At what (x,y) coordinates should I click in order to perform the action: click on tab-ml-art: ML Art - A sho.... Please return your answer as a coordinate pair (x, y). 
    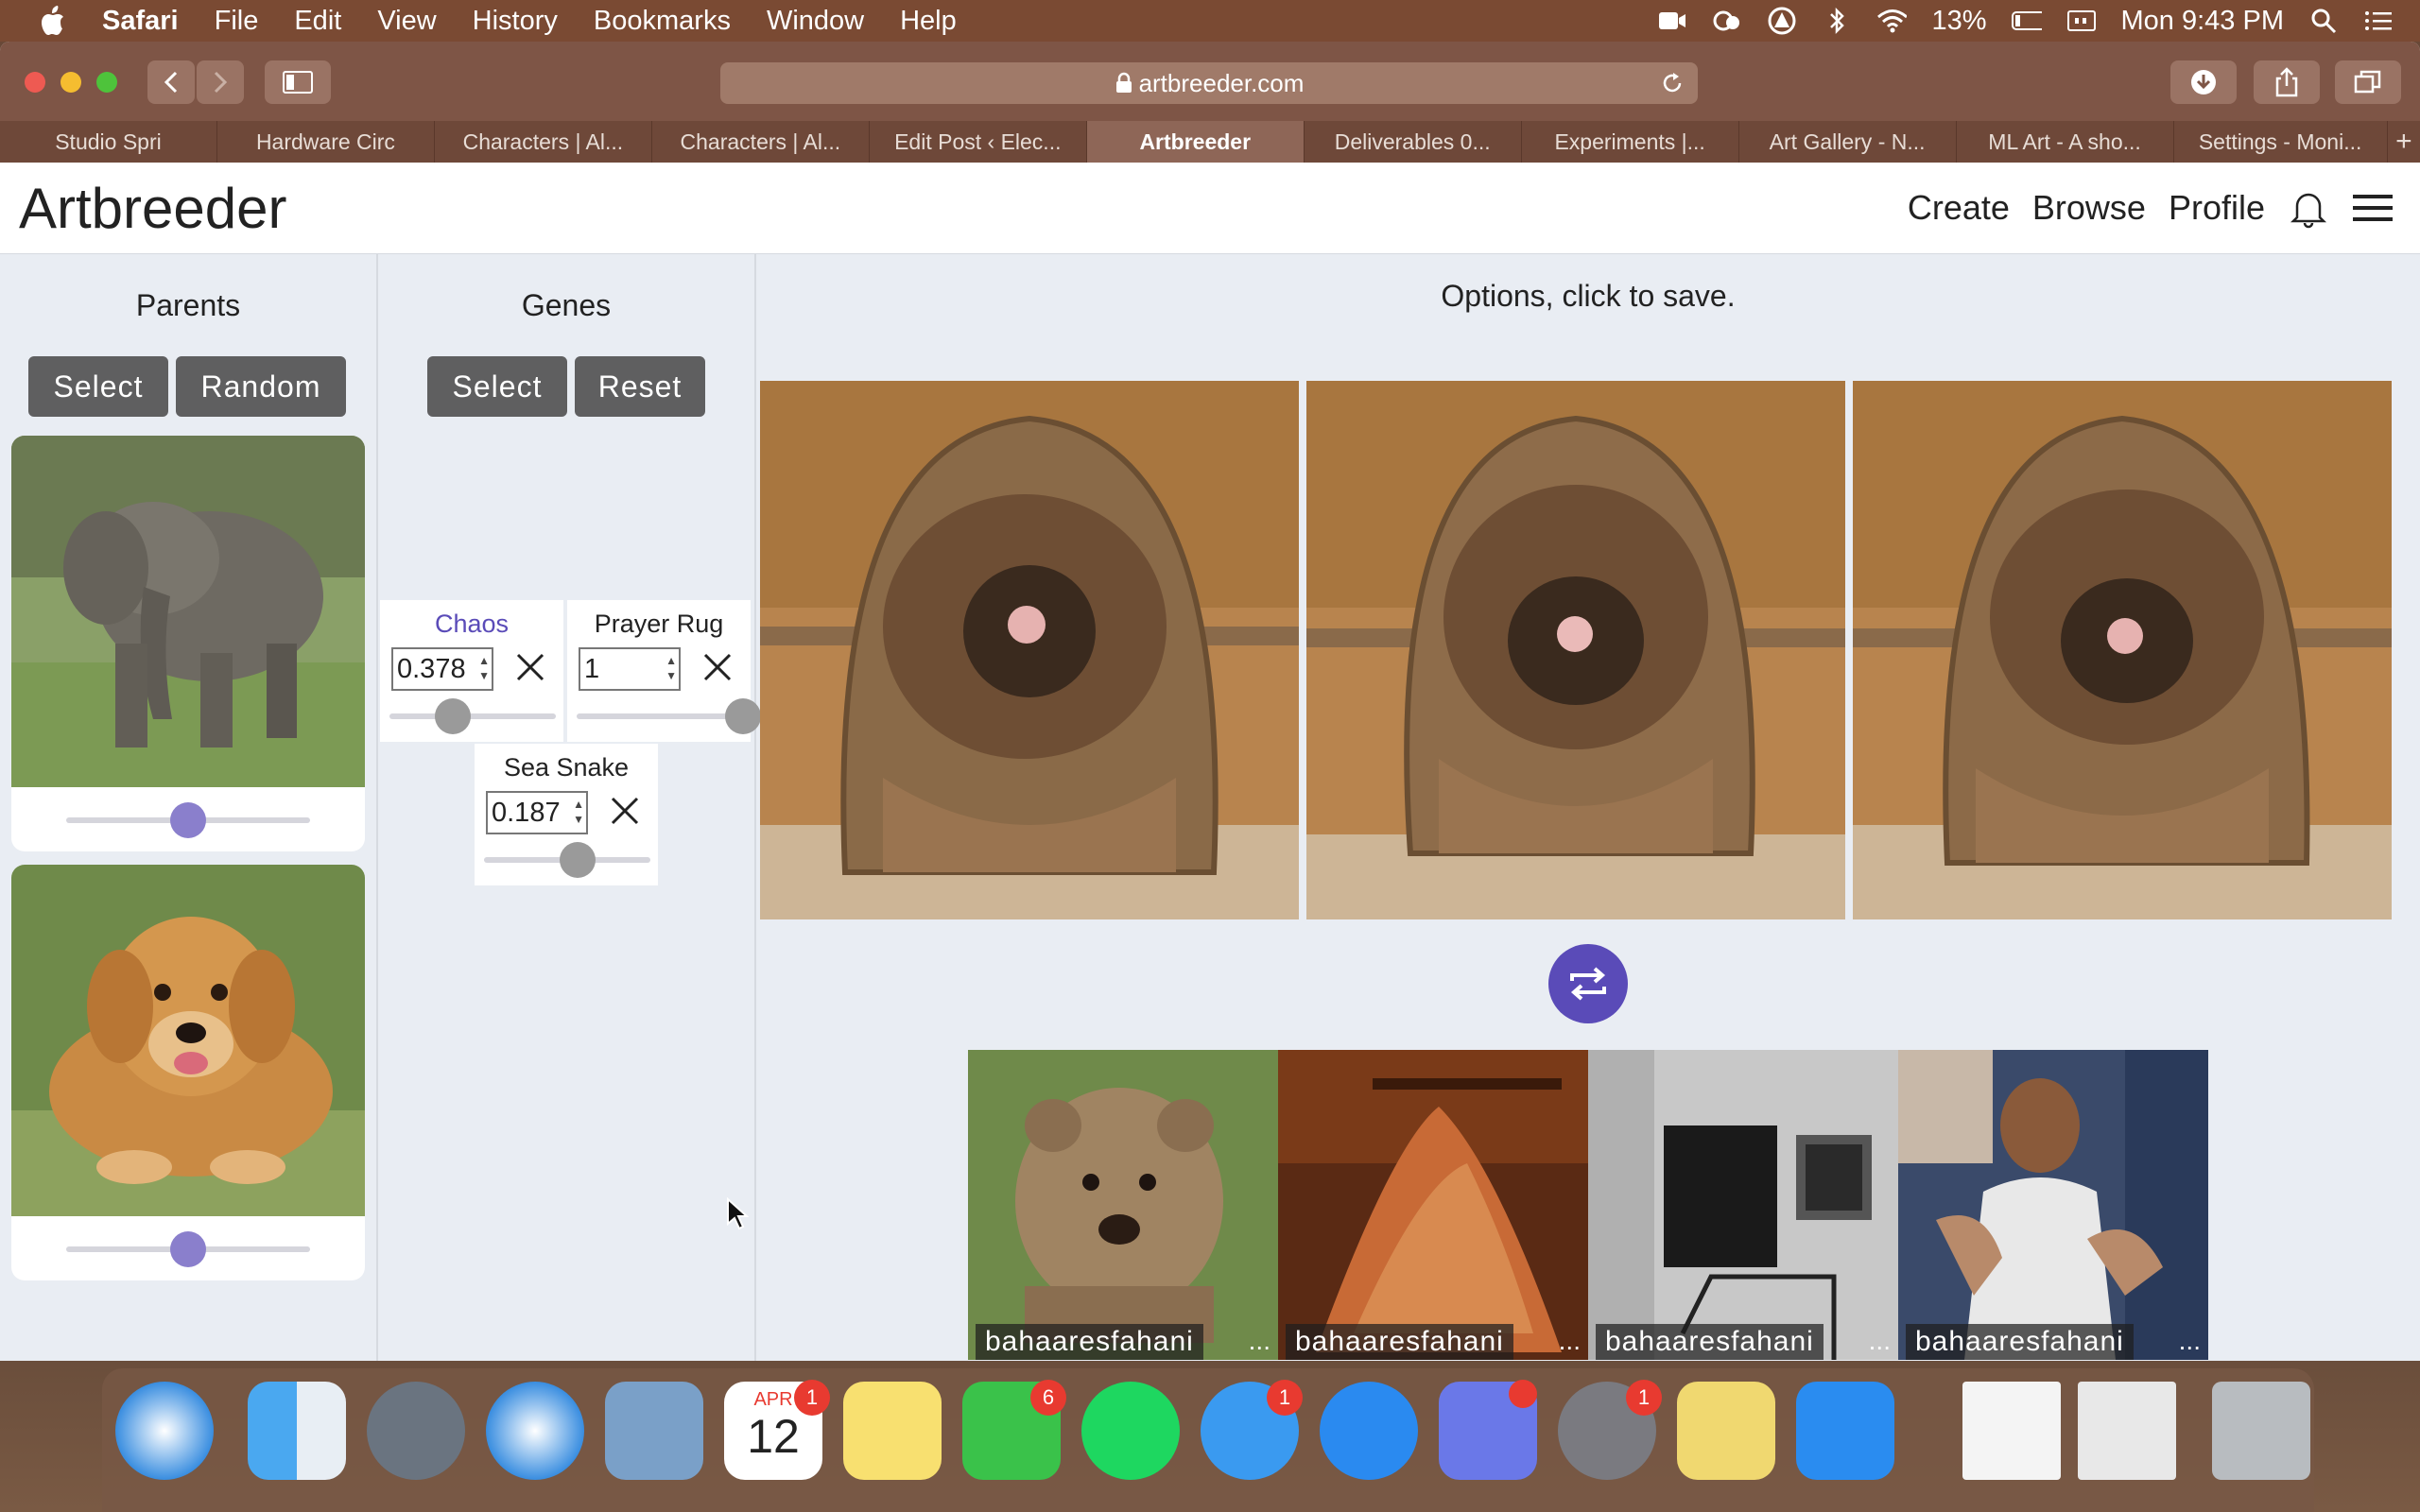
    Looking at the image, I should click on (2065, 142).